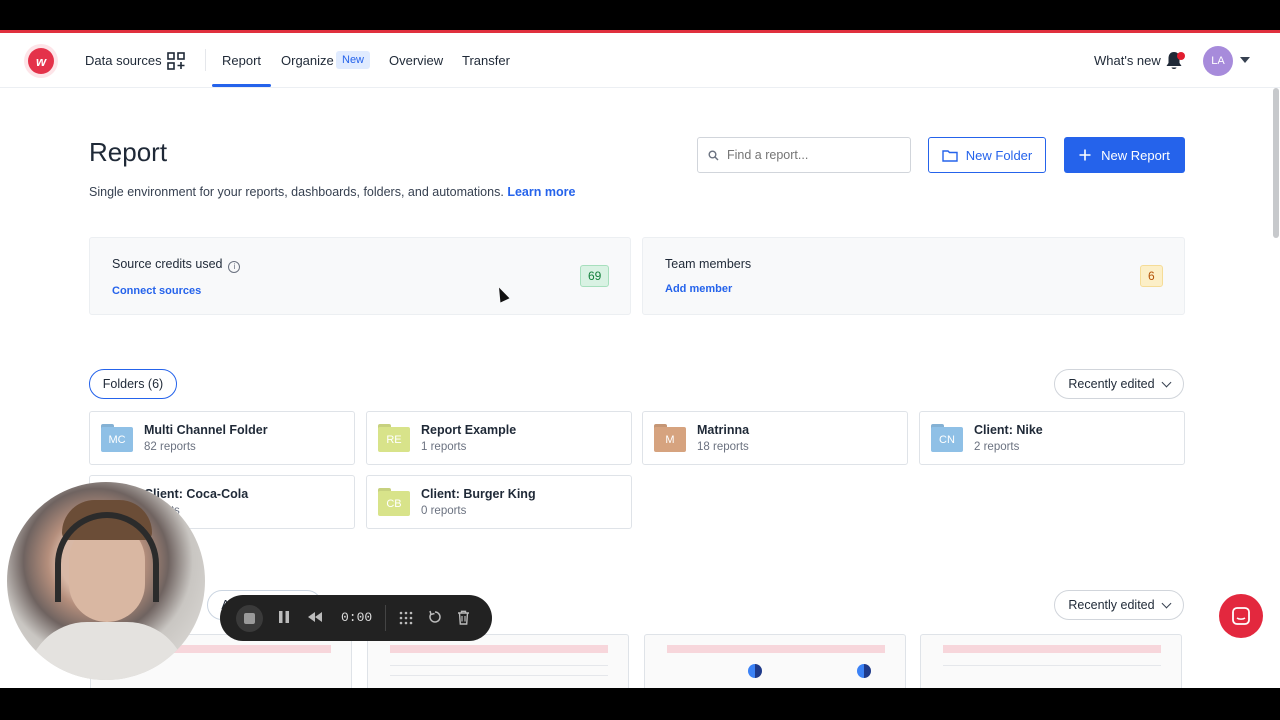 The image size is (1280, 720). I want to click on team-count-badge: 6, so click(1151, 276).